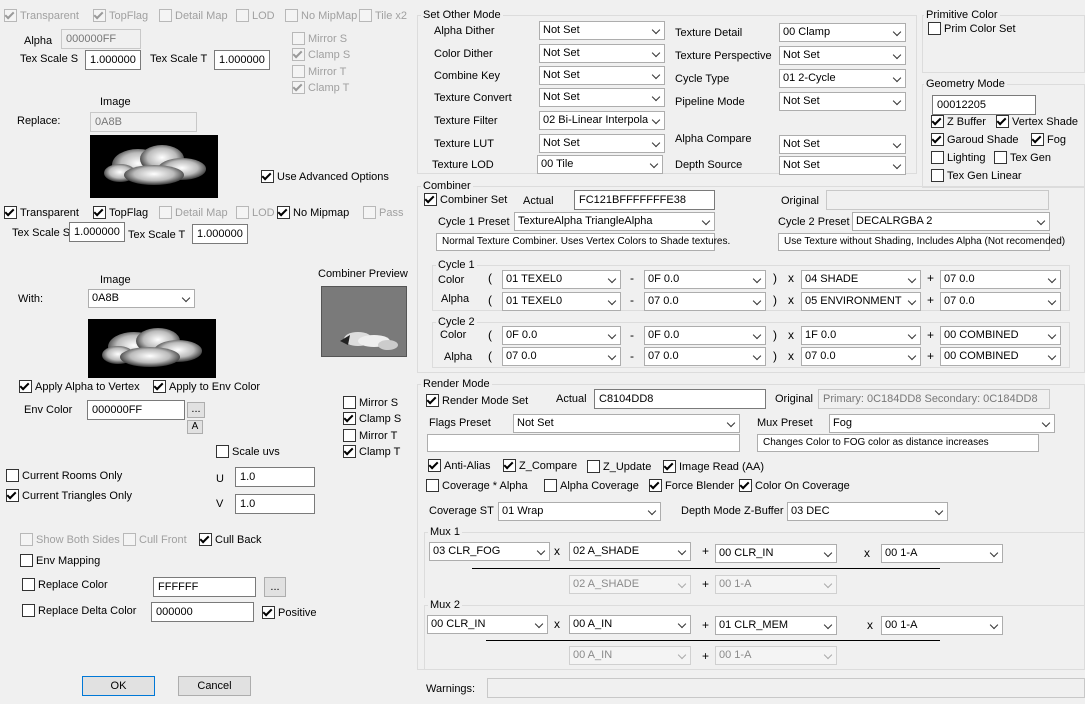  I want to click on topflag-checkbox: TopFlag, so click(120, 16).